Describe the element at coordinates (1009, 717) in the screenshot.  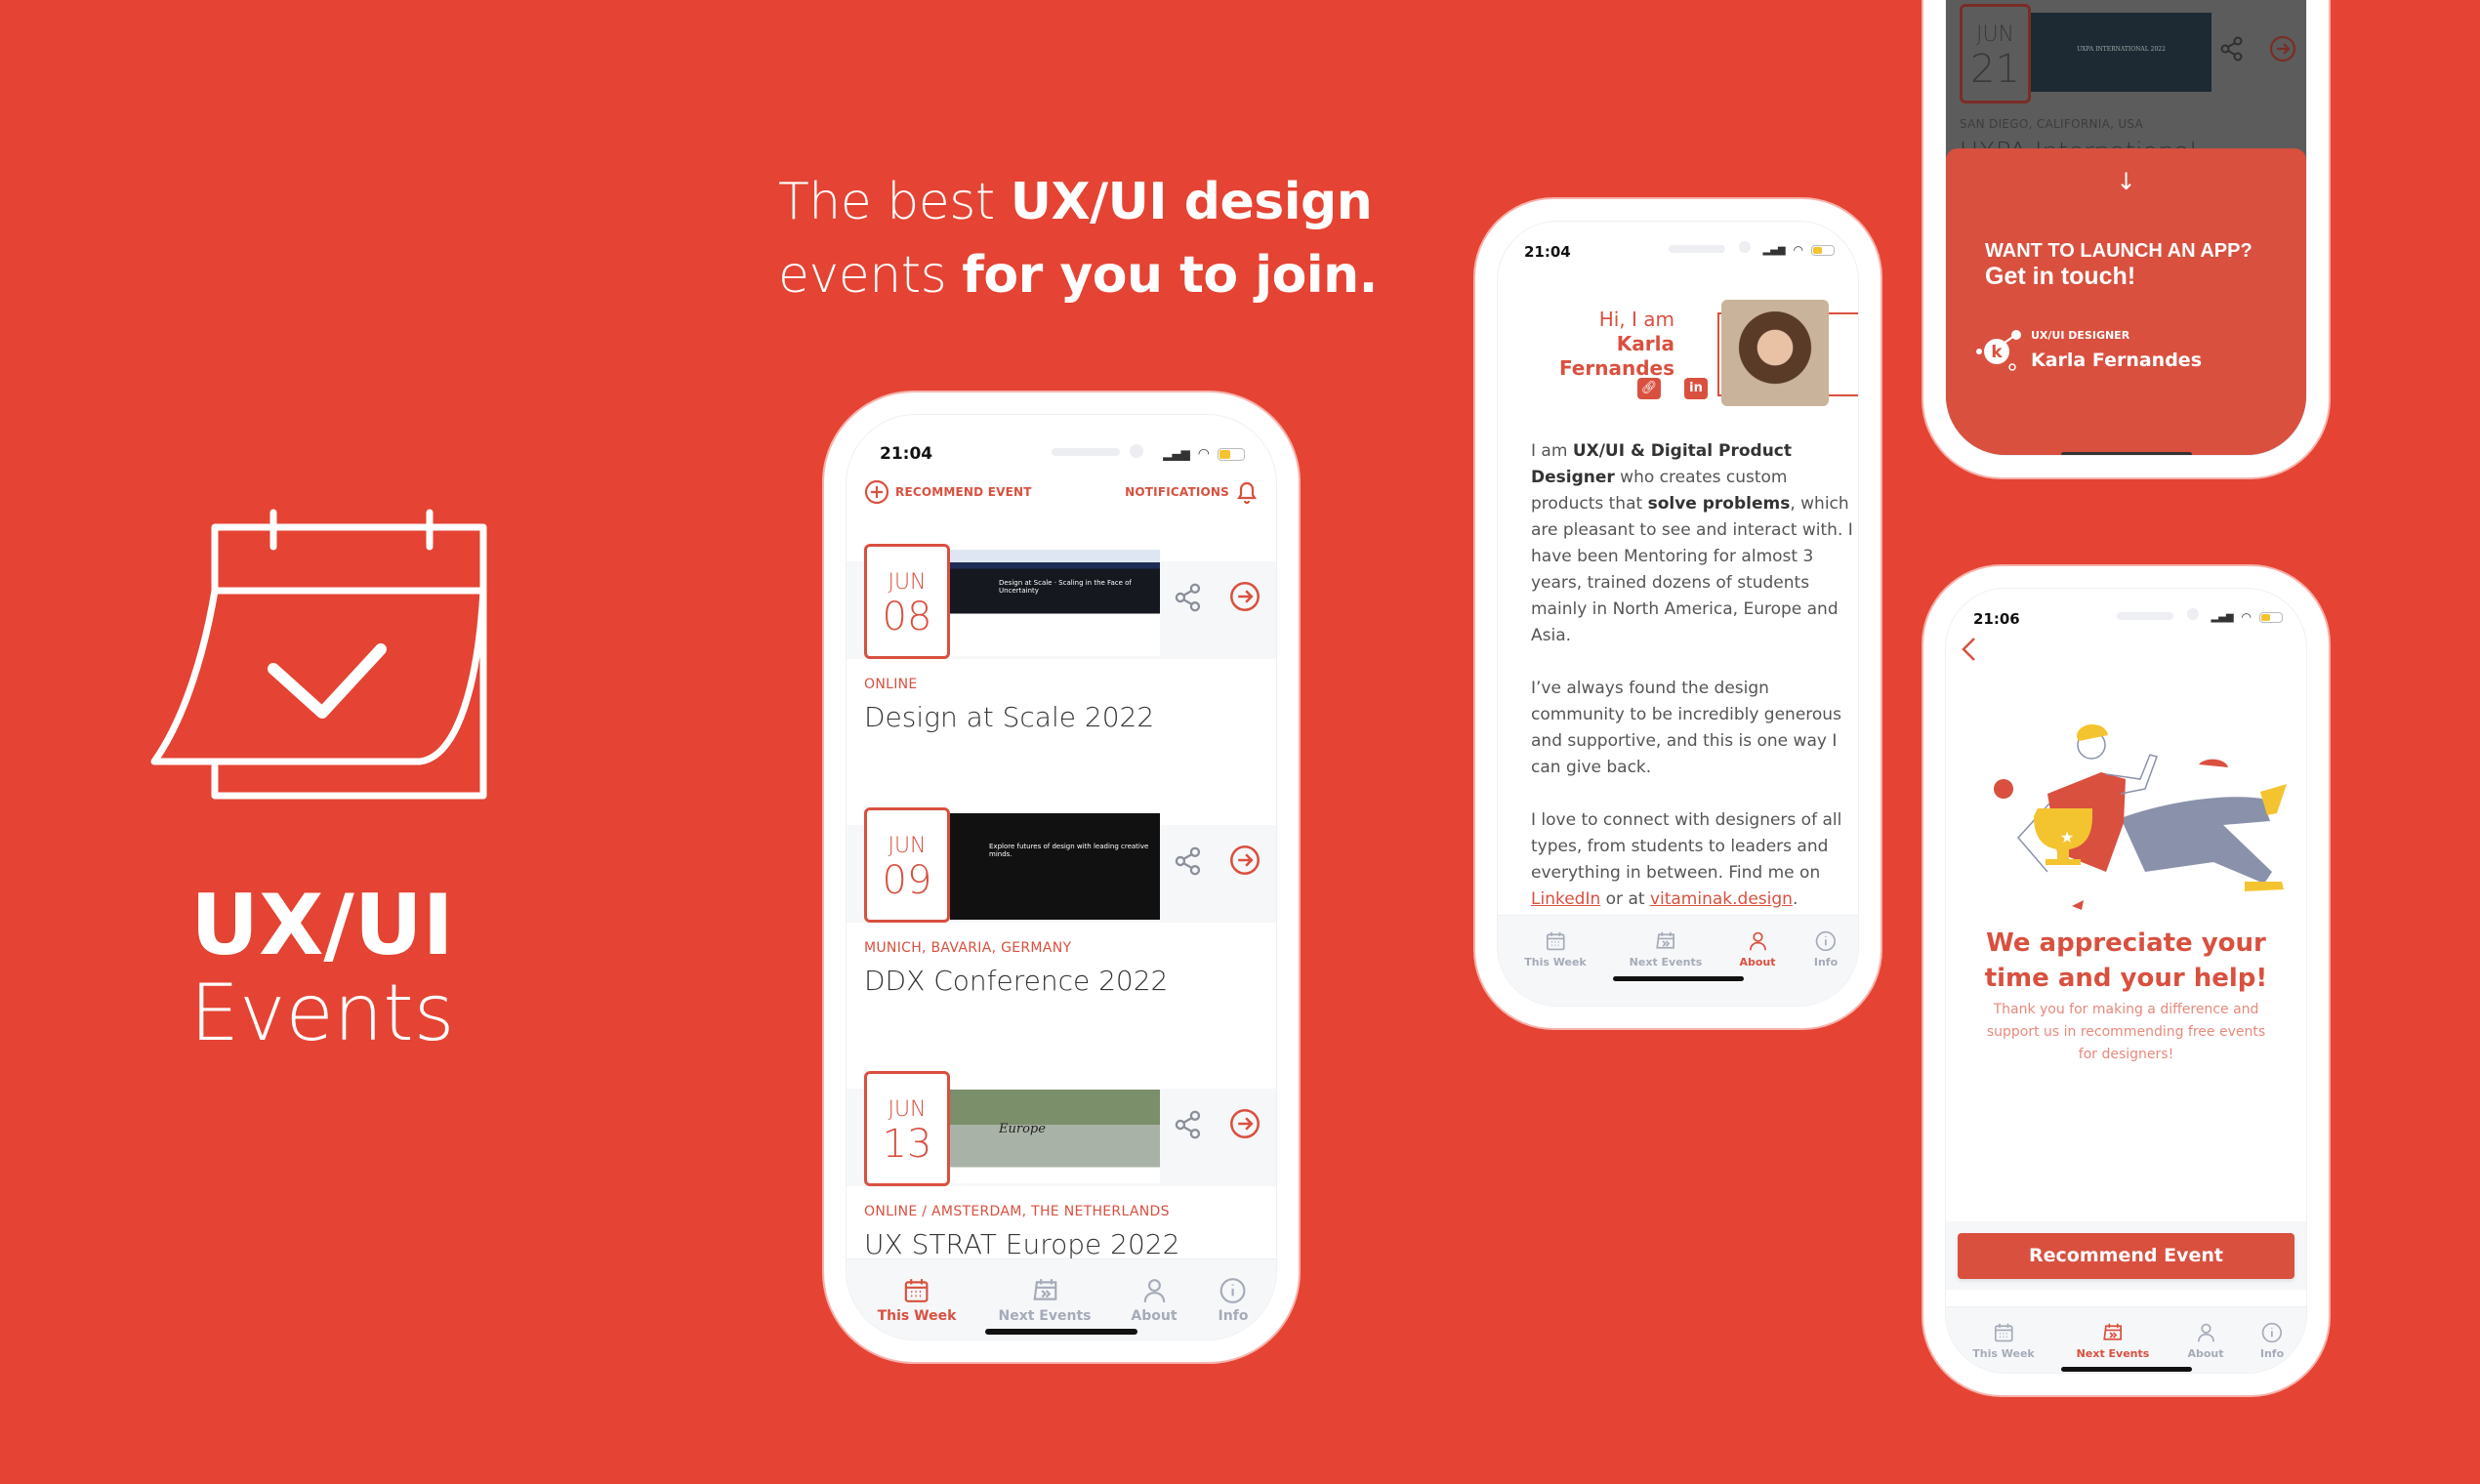
I see `event-title: Design at Scale 2022` at that location.